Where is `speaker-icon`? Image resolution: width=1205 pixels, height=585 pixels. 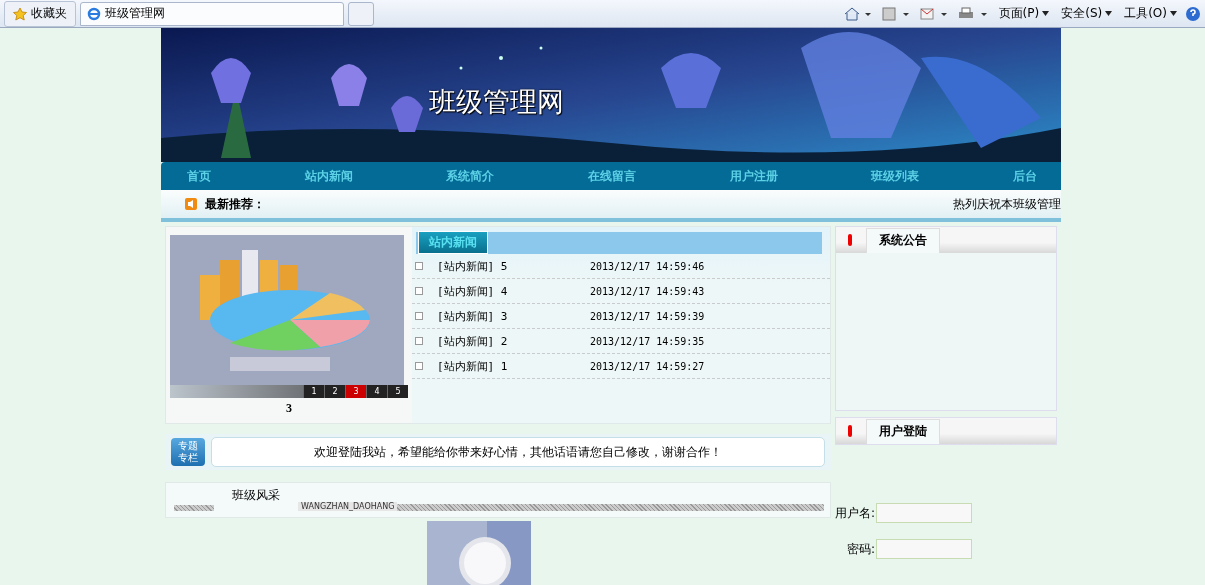
speaker-icon is located at coordinates (191, 204).